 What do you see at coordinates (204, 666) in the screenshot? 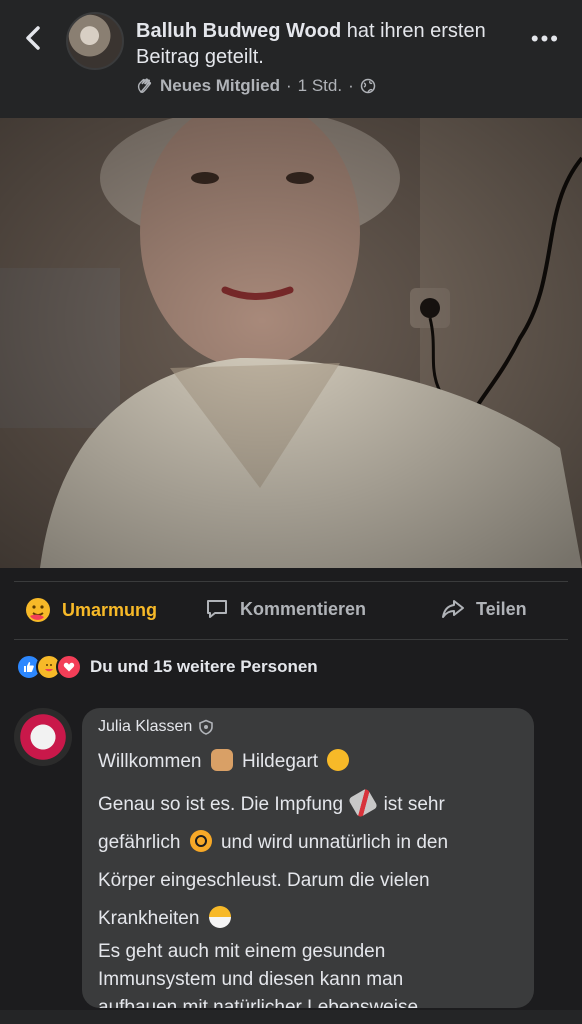
I see `reactions-summary-text: Du und 15 weitere Personen` at bounding box center [204, 666].